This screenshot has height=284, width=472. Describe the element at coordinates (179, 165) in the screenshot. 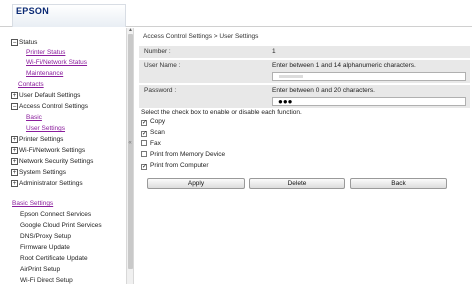

I see `checkbox-label: Print from Computer` at that location.